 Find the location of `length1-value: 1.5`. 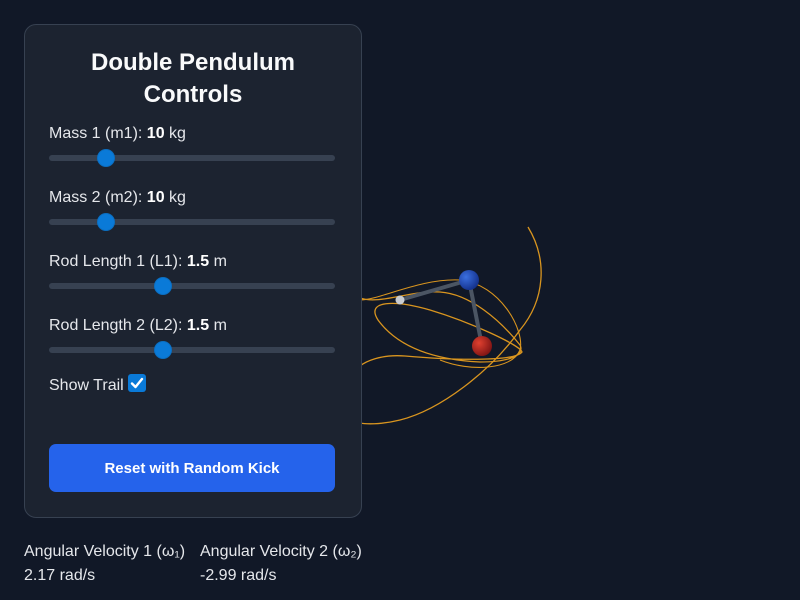

length1-value: 1.5 is located at coordinates (198, 261).